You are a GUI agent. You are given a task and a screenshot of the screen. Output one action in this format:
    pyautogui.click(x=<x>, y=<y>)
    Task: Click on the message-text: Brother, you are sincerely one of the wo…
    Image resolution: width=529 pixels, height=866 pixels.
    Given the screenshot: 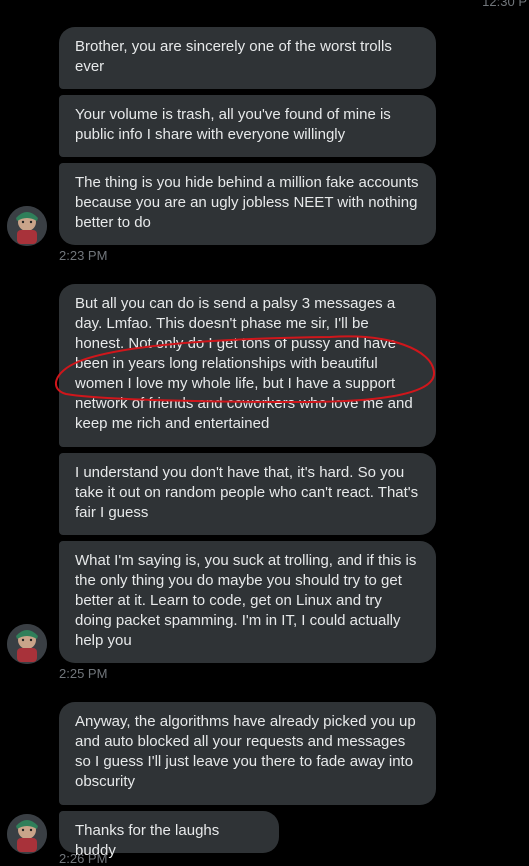 What is the action you would take?
    pyautogui.click(x=233, y=56)
    